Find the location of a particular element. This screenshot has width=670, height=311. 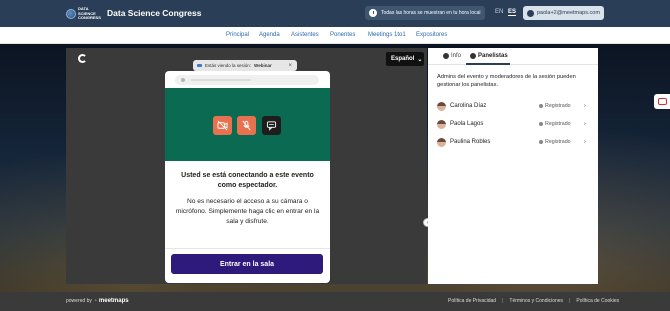

panelist-name: Paola Lagos is located at coordinates (467, 124).